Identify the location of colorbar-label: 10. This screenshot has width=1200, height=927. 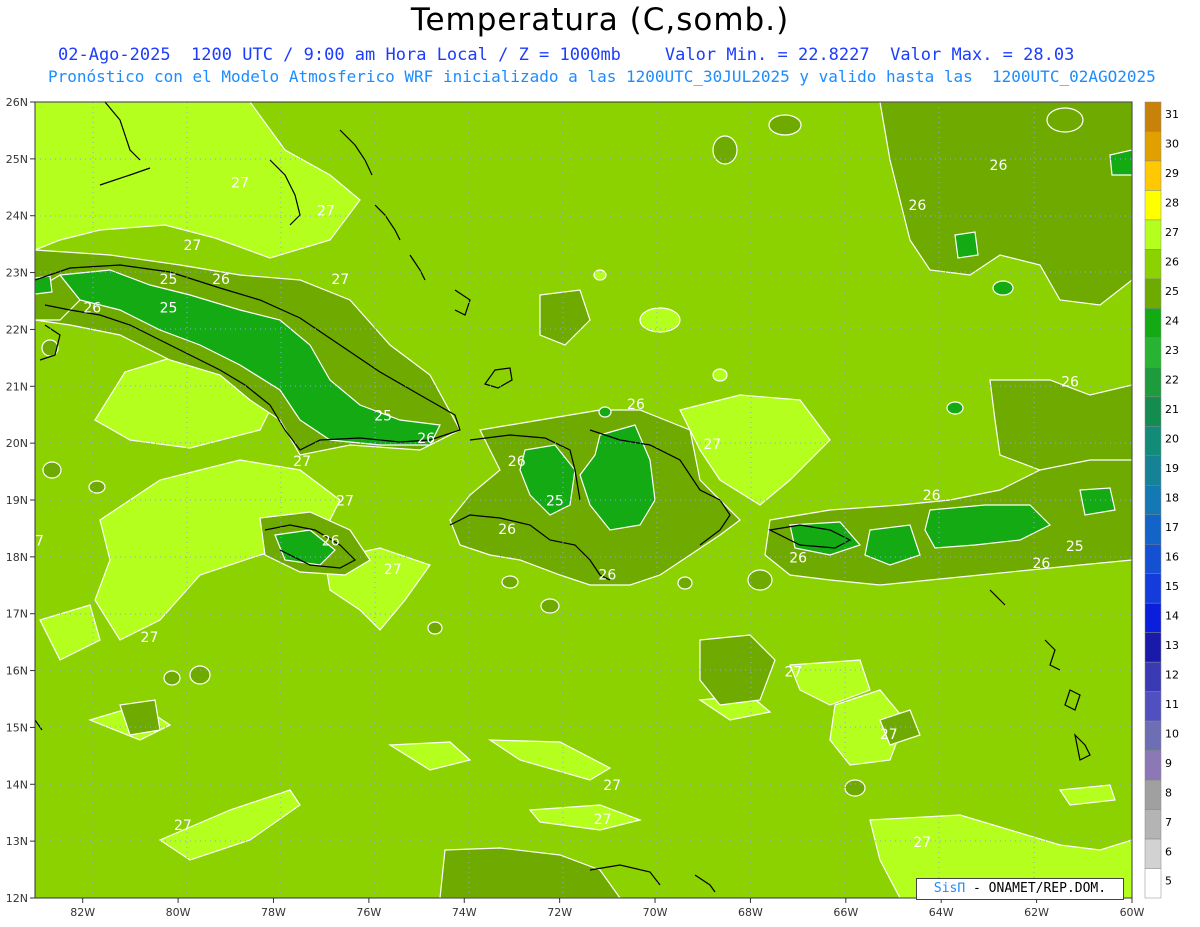
(1172, 733).